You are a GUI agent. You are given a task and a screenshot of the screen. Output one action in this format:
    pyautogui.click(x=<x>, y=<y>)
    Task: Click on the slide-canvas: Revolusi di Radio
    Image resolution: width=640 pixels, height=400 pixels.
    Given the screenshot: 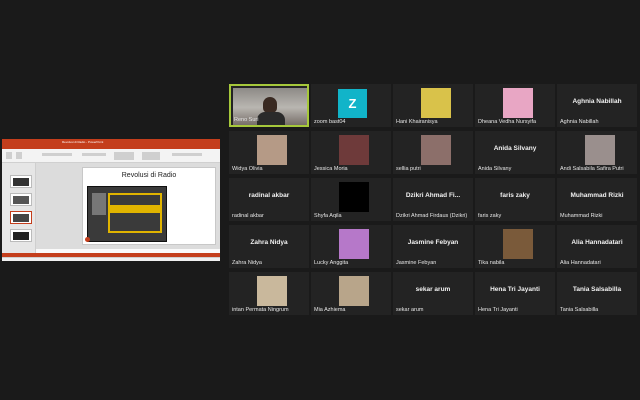 What is the action you would take?
    pyautogui.click(x=128, y=210)
    